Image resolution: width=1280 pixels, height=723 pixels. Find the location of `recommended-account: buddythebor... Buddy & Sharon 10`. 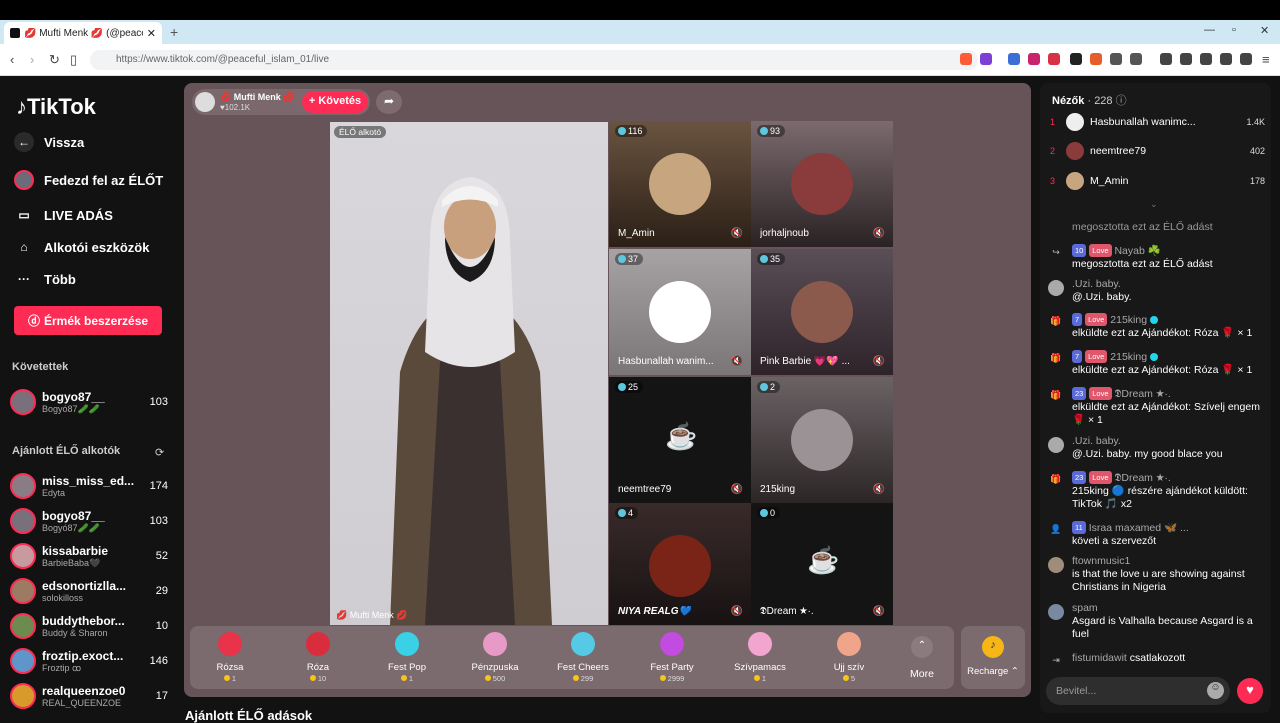

recommended-account: buddythebor... Buddy & Sharon 10 is located at coordinates (89, 626).